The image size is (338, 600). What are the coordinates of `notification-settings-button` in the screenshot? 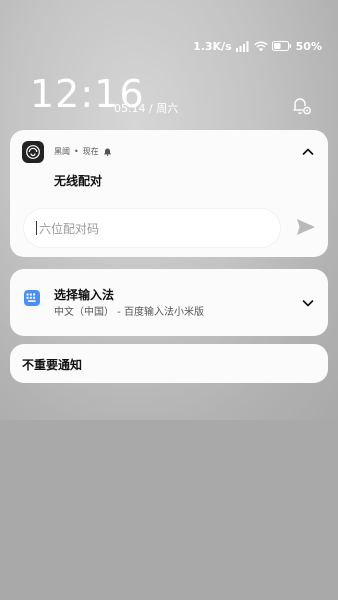 It's located at (301, 105).